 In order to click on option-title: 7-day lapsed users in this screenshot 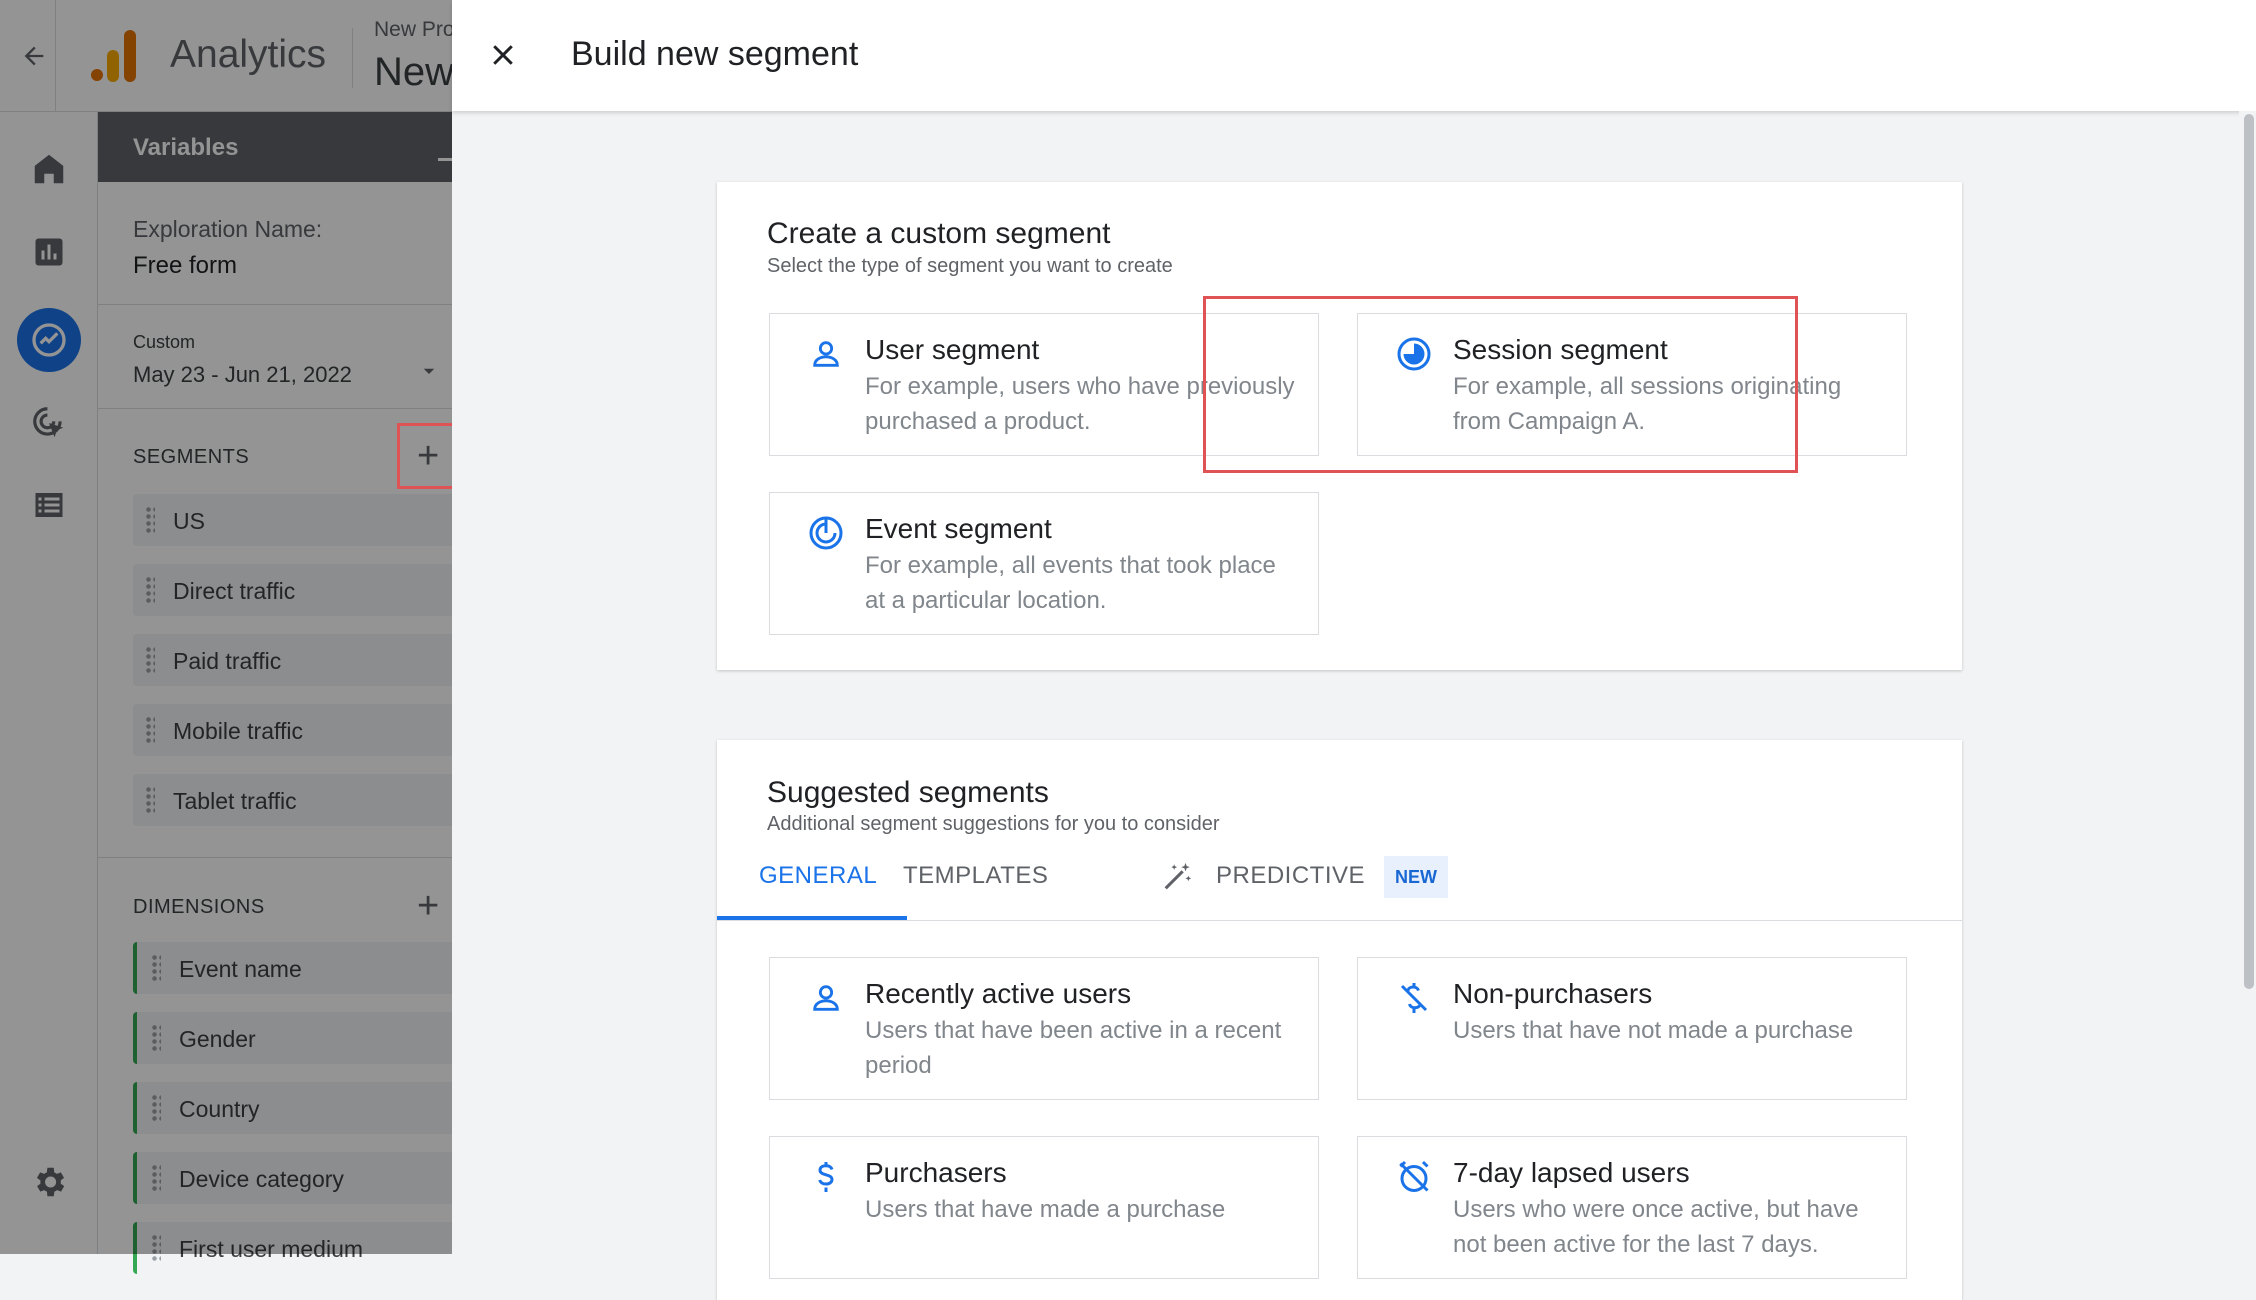, I will do `click(1571, 1172)`.